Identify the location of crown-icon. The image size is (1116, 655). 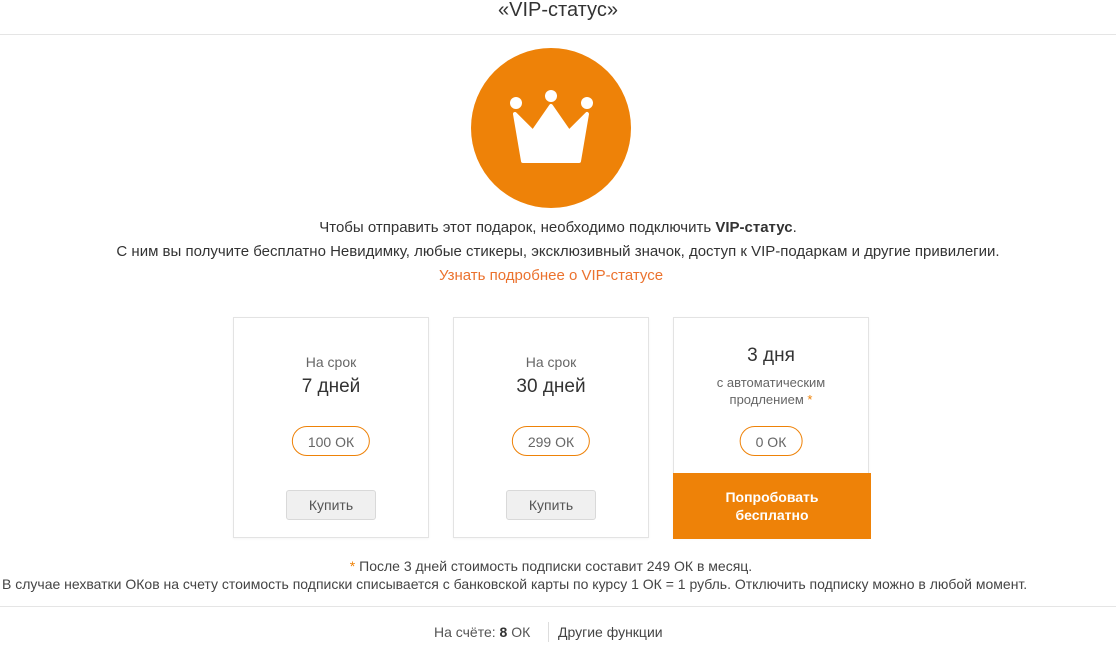
(551, 126).